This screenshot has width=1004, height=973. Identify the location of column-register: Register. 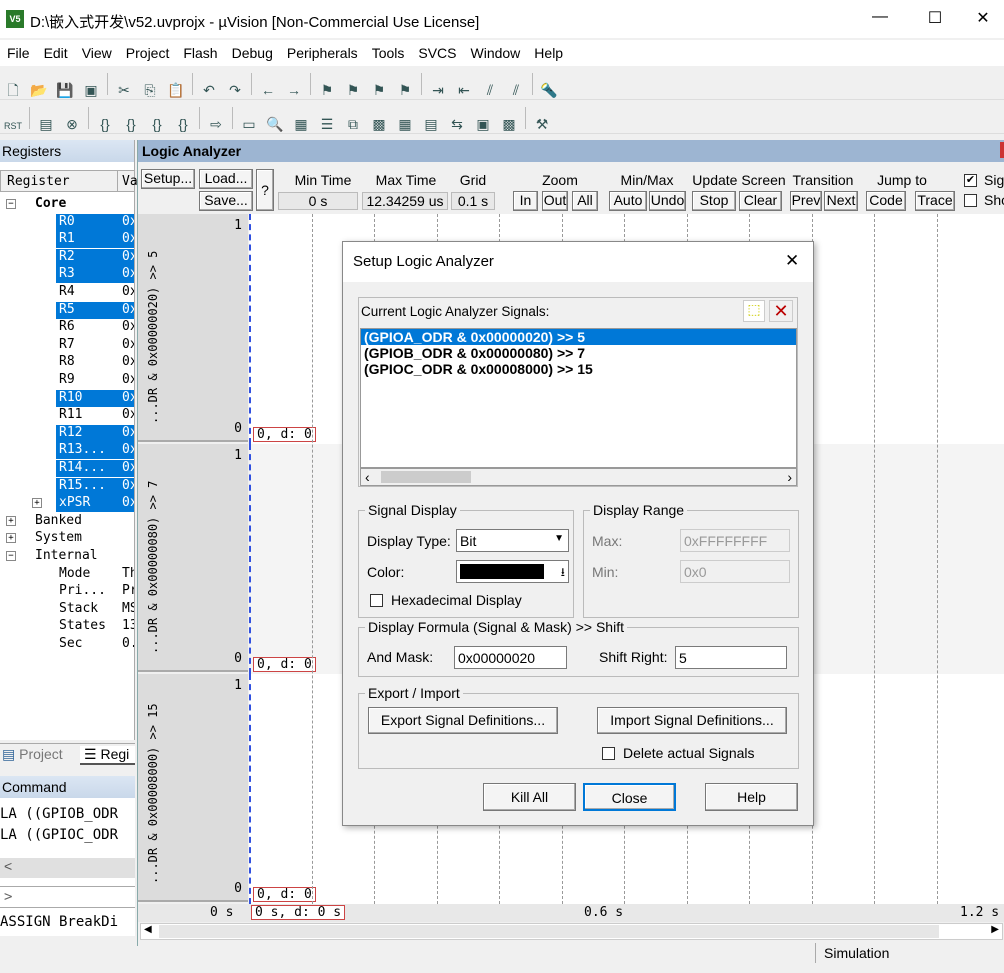
(38, 181).